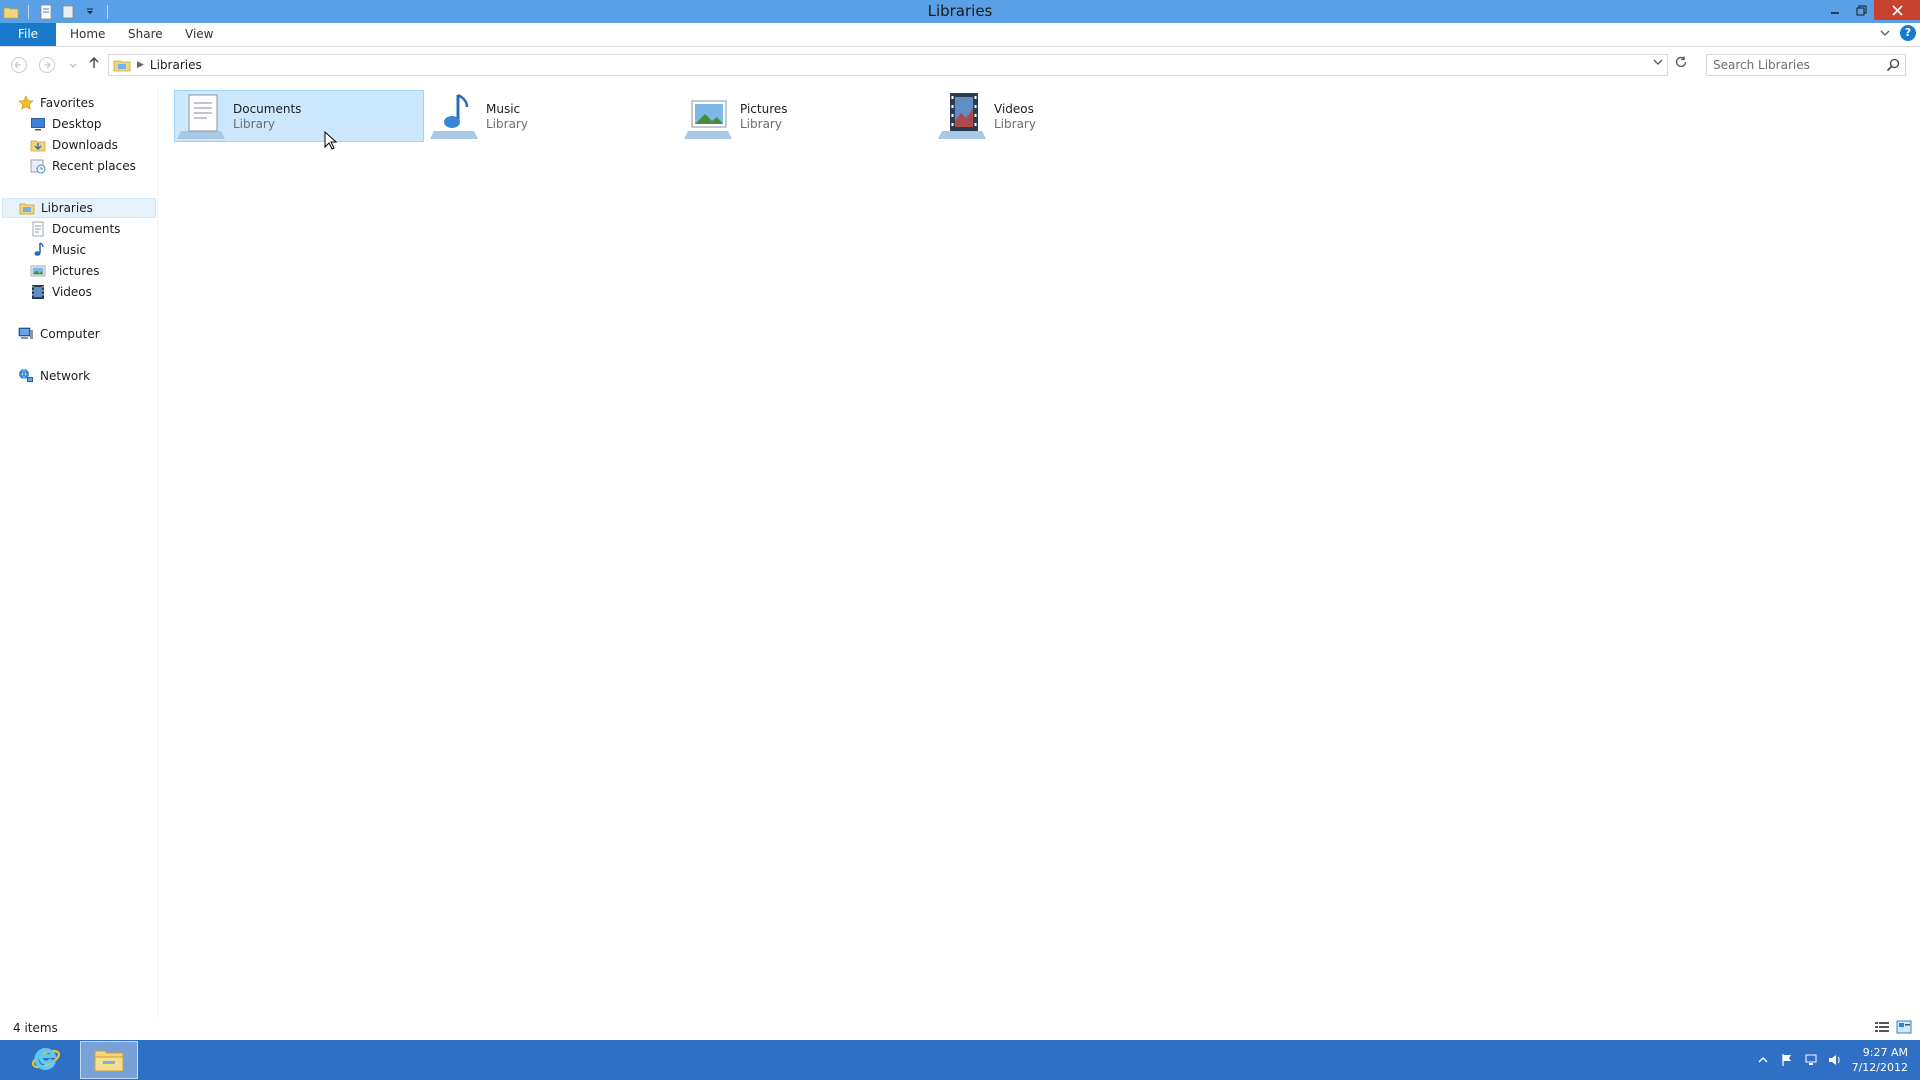 The width and height of the screenshot is (1920, 1080). I want to click on nav-computer: Computer, so click(59, 334).